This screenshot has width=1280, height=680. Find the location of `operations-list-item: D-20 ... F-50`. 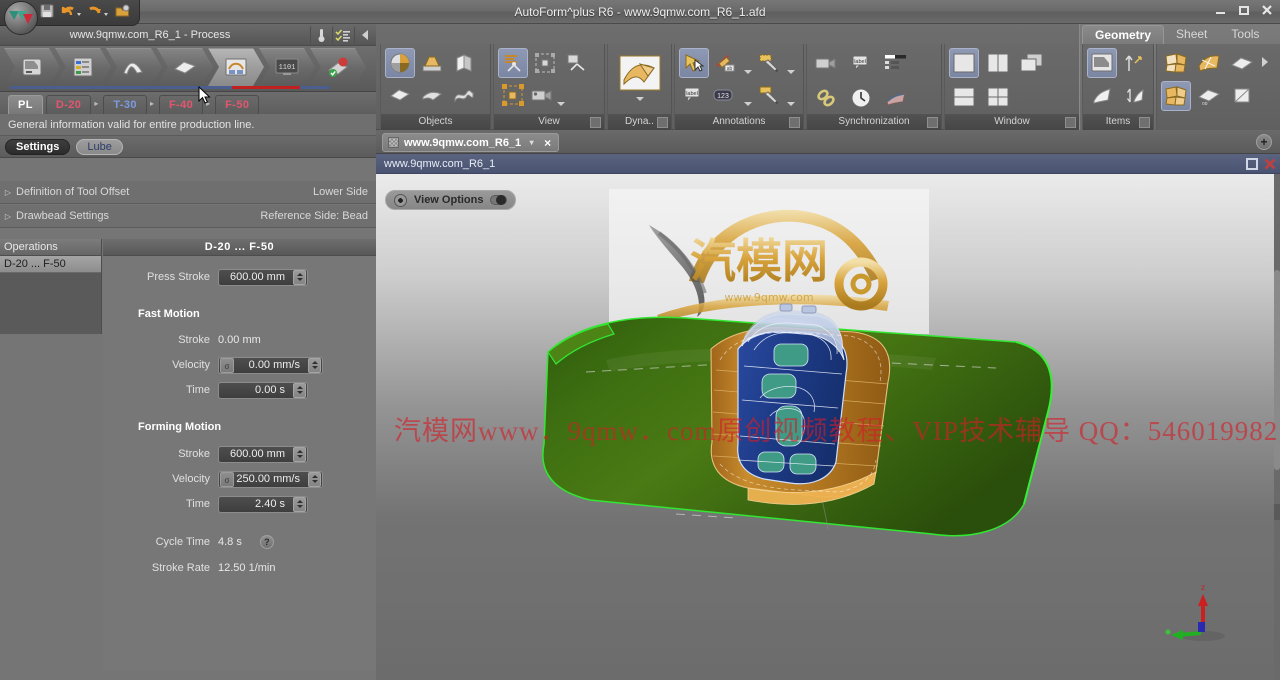

operations-list-item: D-20 ... F-50 is located at coordinates (50, 264).